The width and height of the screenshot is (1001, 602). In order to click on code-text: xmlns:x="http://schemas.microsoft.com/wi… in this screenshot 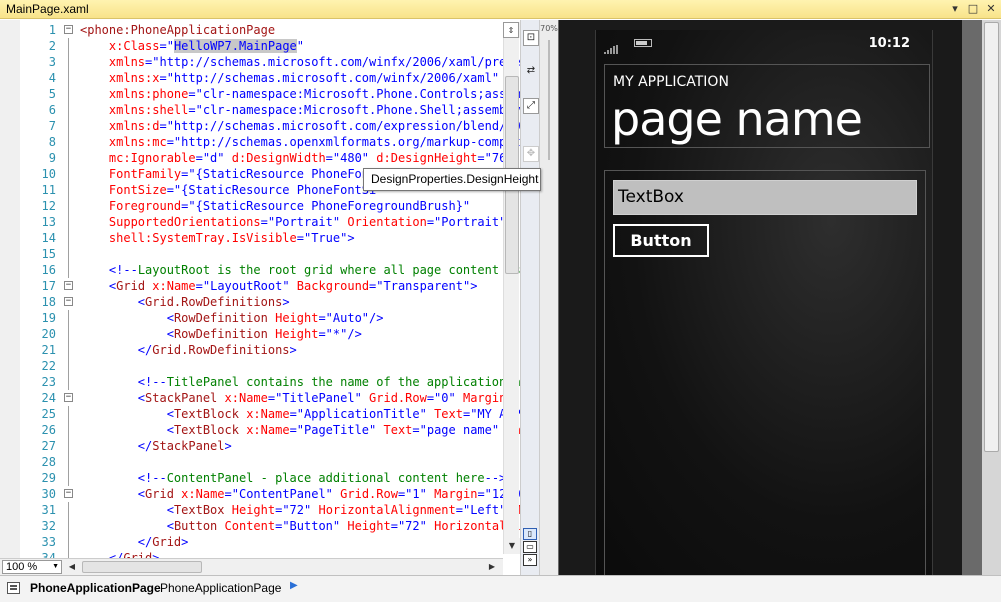, I will do `click(289, 78)`.